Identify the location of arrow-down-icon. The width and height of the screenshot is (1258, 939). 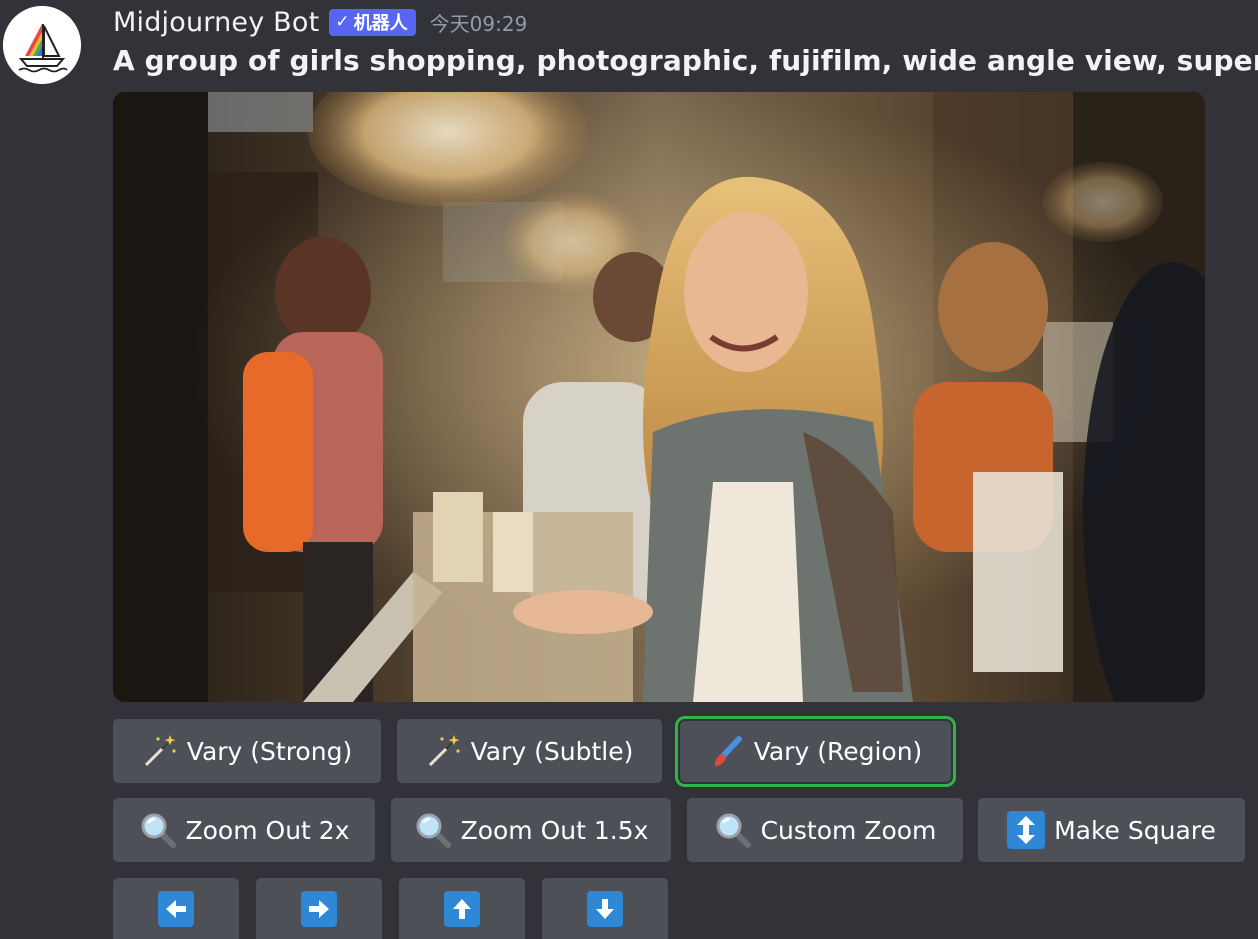
(605, 908).